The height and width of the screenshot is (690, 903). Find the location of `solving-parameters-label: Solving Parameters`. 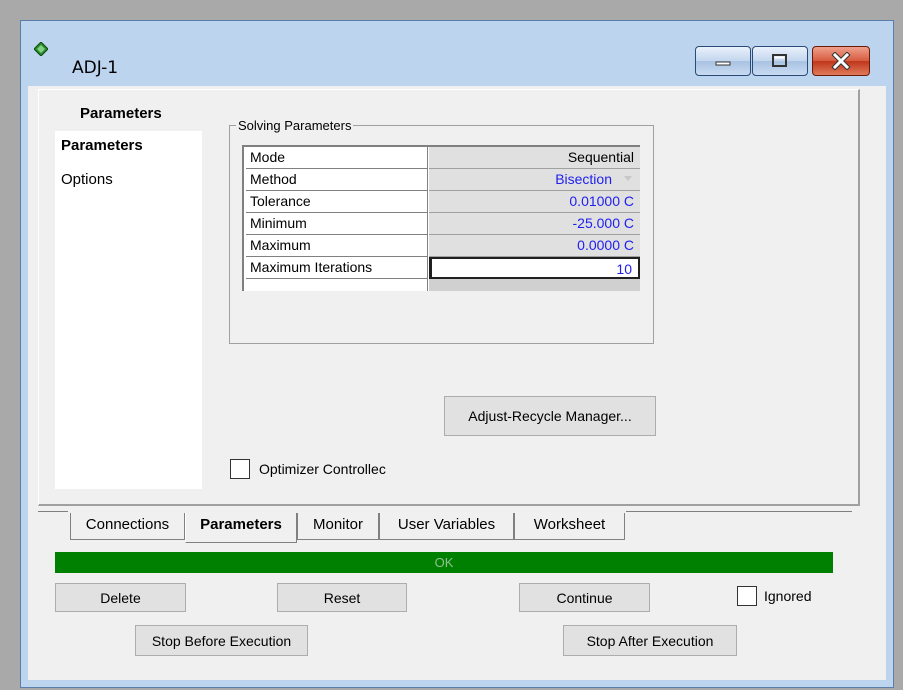

solving-parameters-label: Solving Parameters is located at coordinates (295, 125).